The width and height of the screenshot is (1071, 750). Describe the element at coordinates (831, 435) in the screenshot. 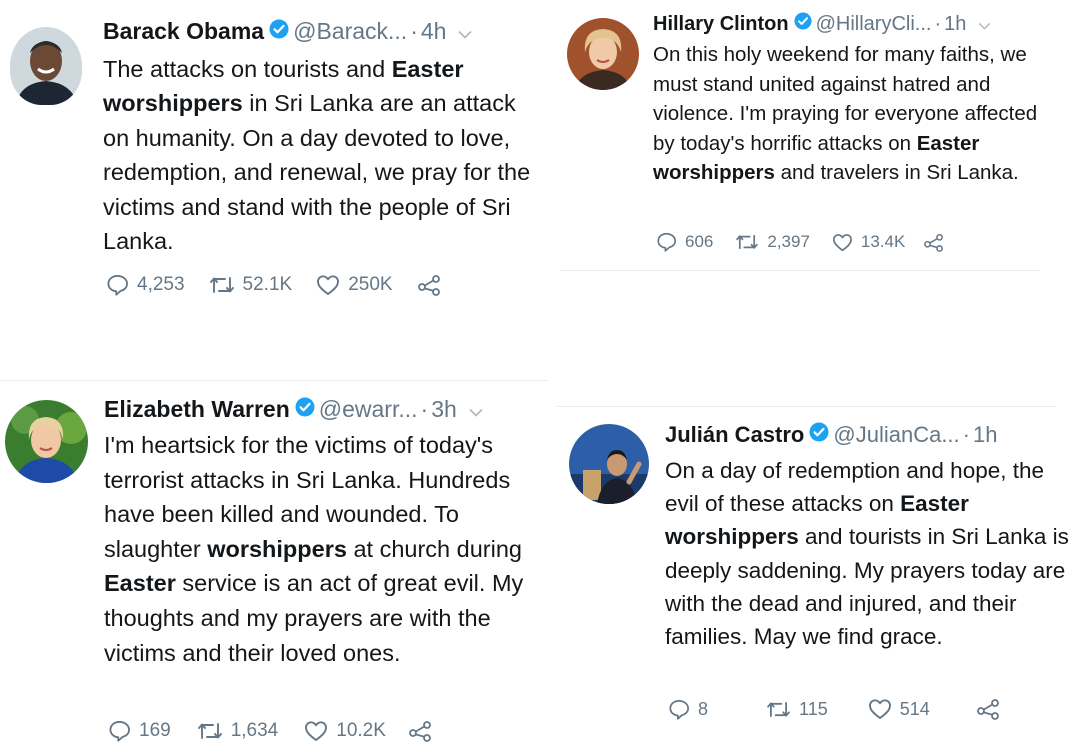

I see `tweet-header: Julián Castro @JulianCa... · 1h` at that location.